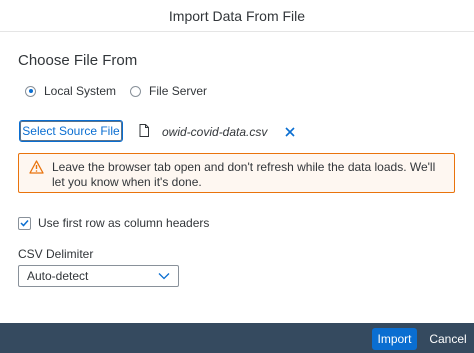 The height and width of the screenshot is (353, 474). I want to click on csv-delimiter-value: Auto-detect, so click(58, 276).